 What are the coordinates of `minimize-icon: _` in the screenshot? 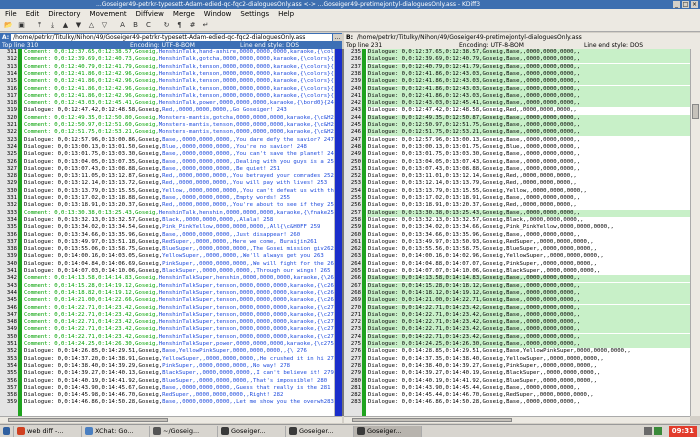 It's located at (676, 4).